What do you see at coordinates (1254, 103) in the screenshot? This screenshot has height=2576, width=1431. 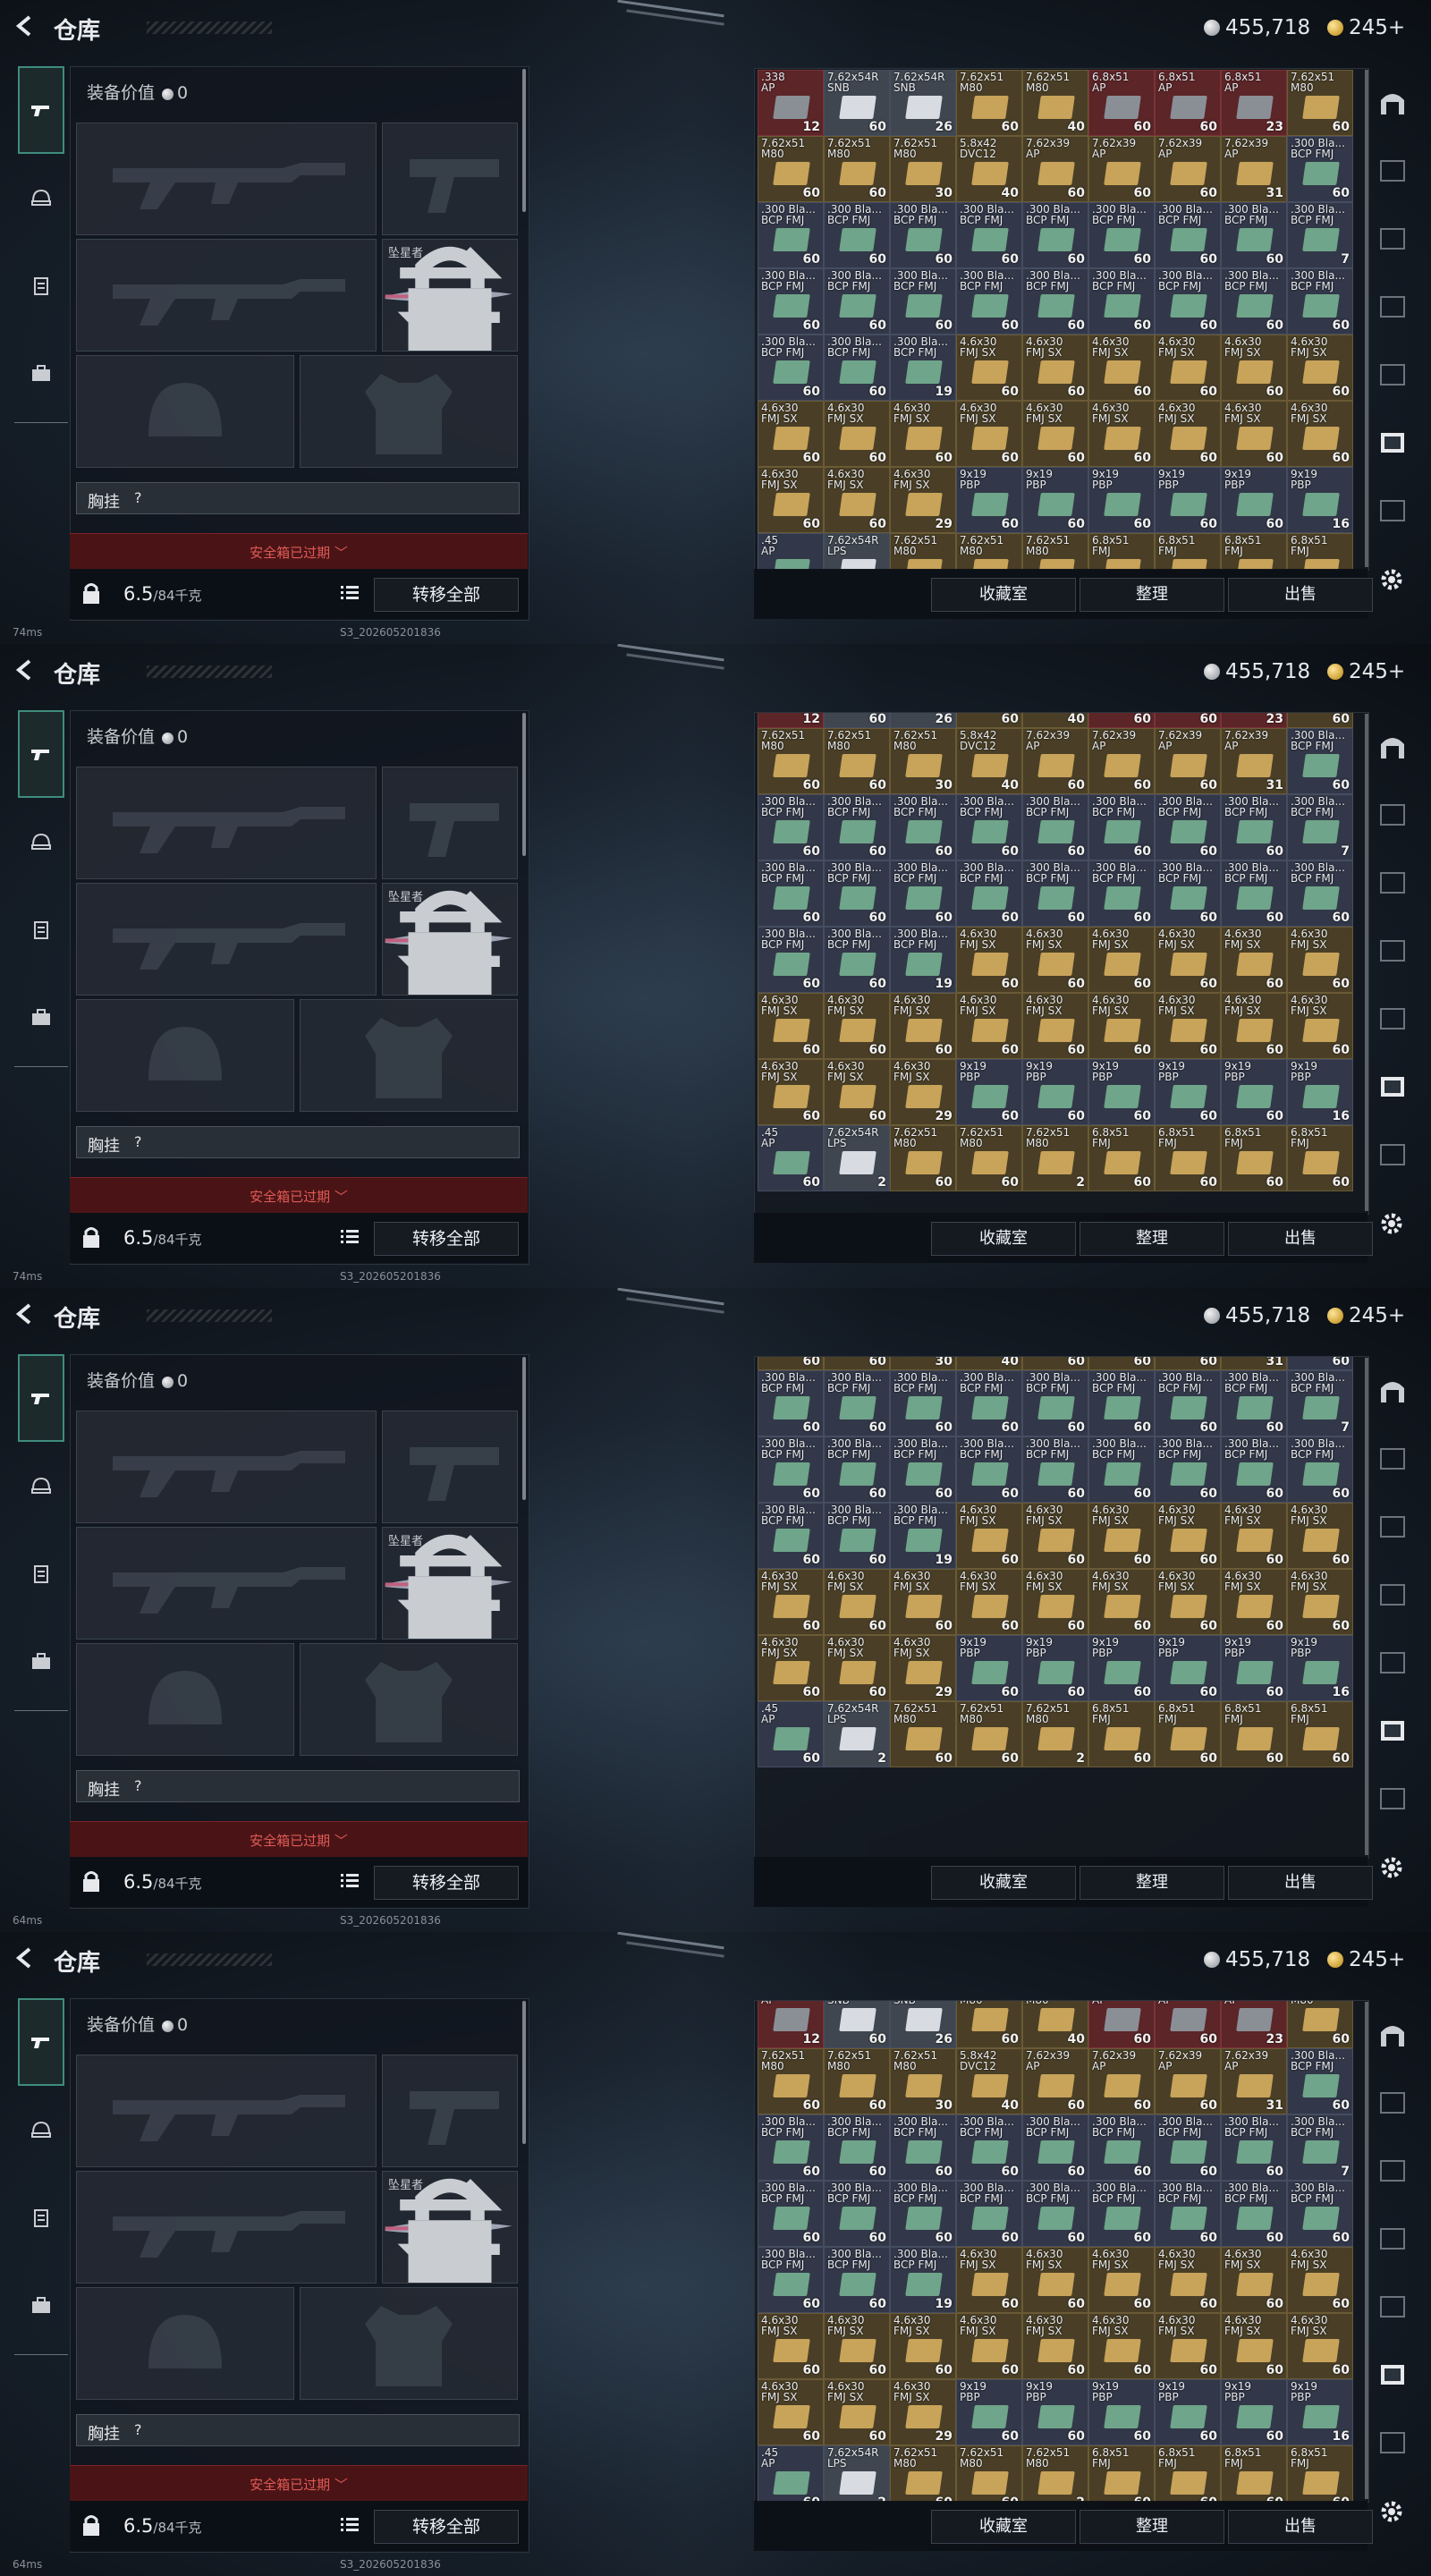 I see `ammo-item: 6.8x51AP23` at bounding box center [1254, 103].